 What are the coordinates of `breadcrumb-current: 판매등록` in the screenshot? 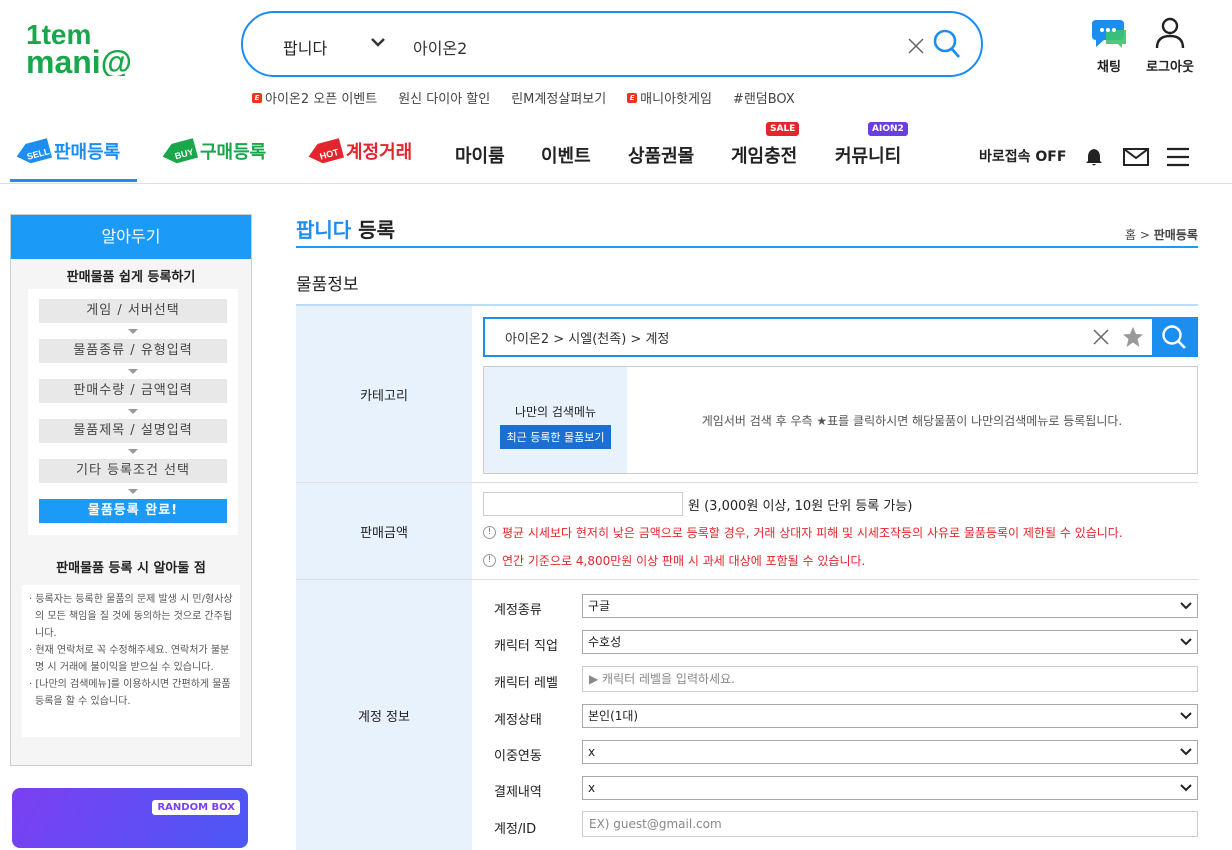 It's located at (1175, 235).